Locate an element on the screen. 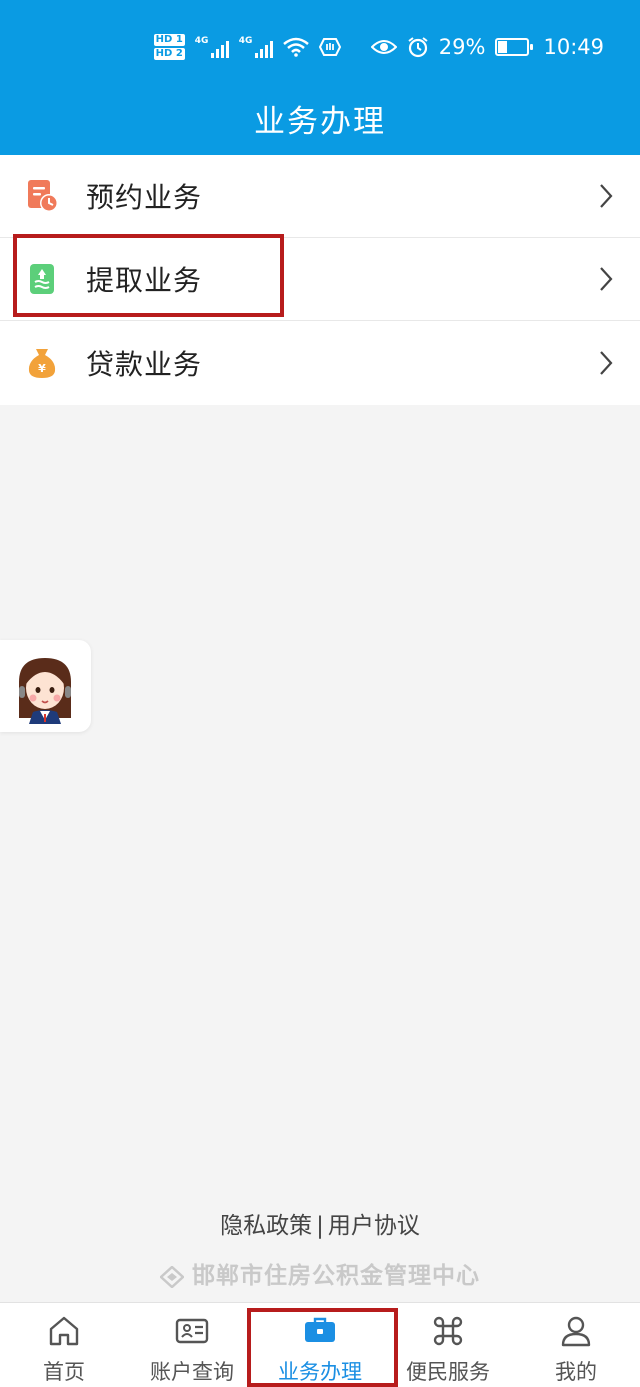  page-title: 业务办理 is located at coordinates (320, 122).